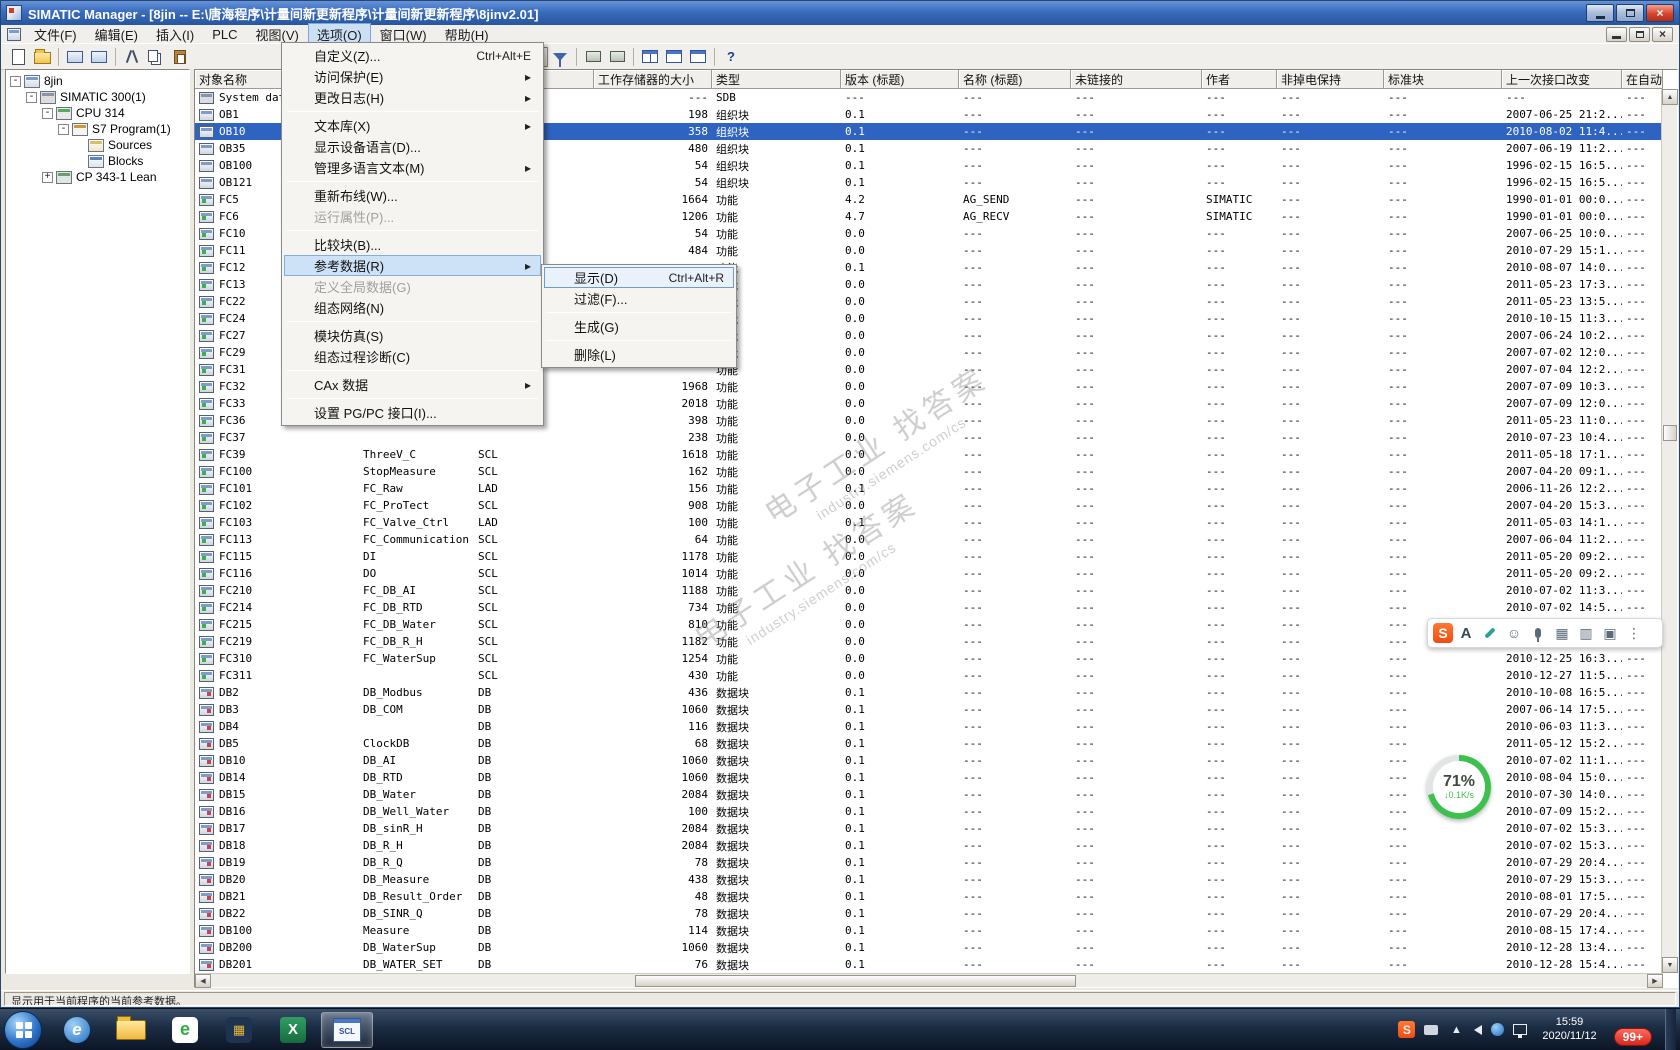  Describe the element at coordinates (412, 356) in the screenshot. I see `menu-item-process-diagnostics: 组态过程诊断(C)` at that location.